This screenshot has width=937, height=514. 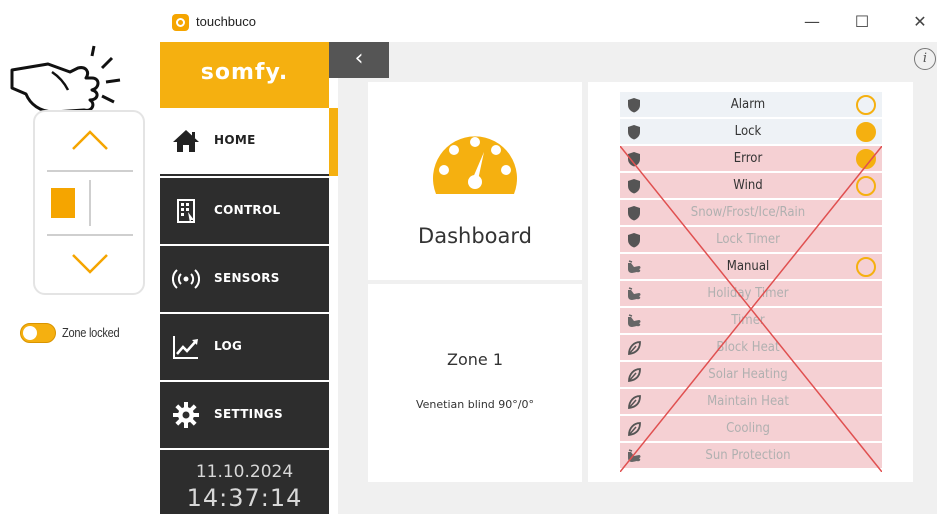 I want to click on dashboard-card: Dashboard, so click(x=475, y=181).